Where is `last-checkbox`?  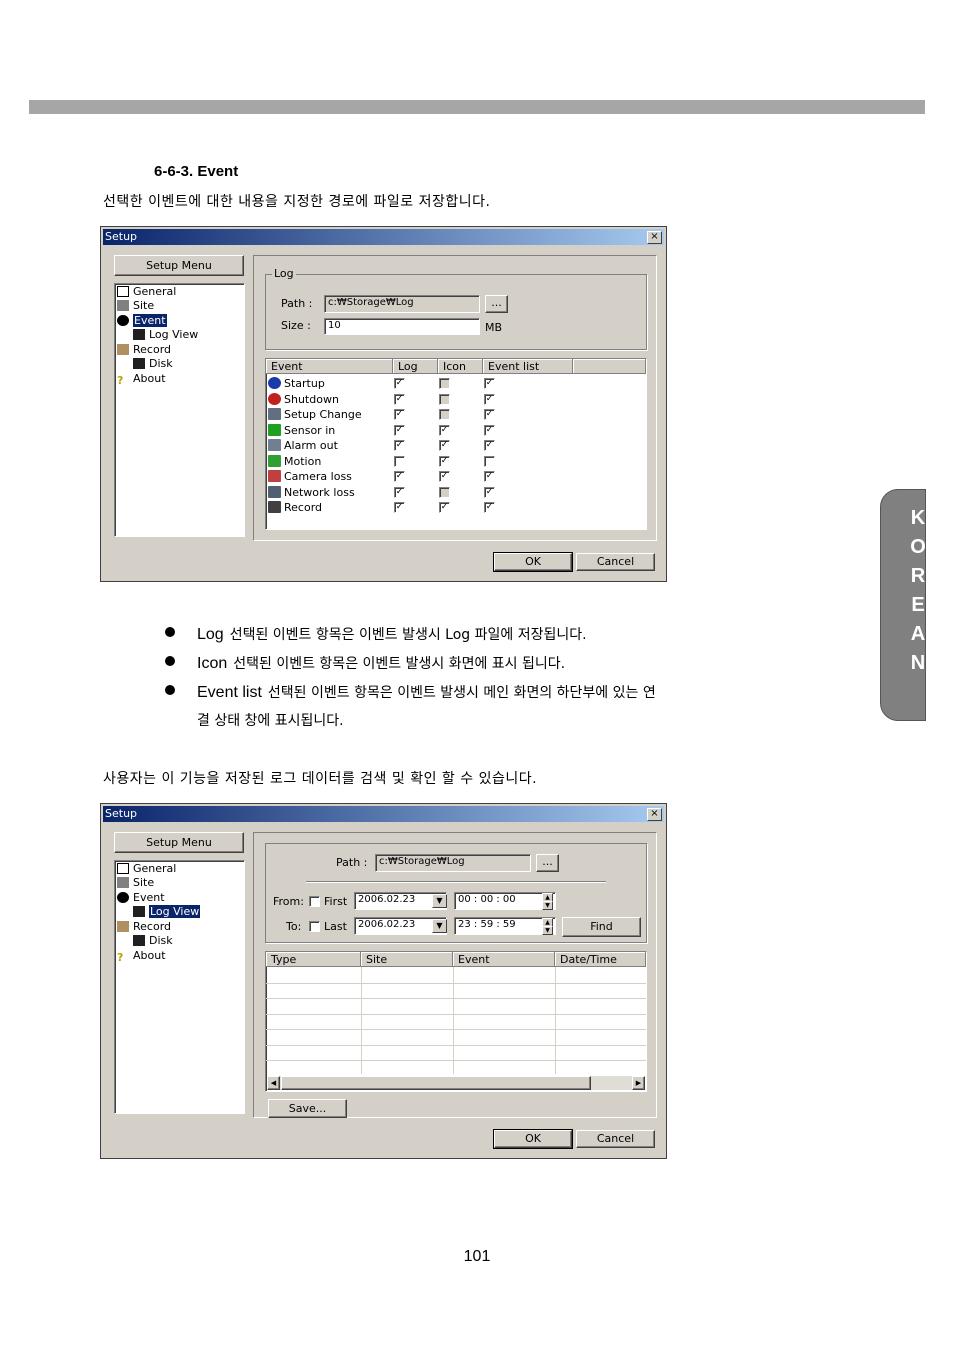 last-checkbox is located at coordinates (314, 926).